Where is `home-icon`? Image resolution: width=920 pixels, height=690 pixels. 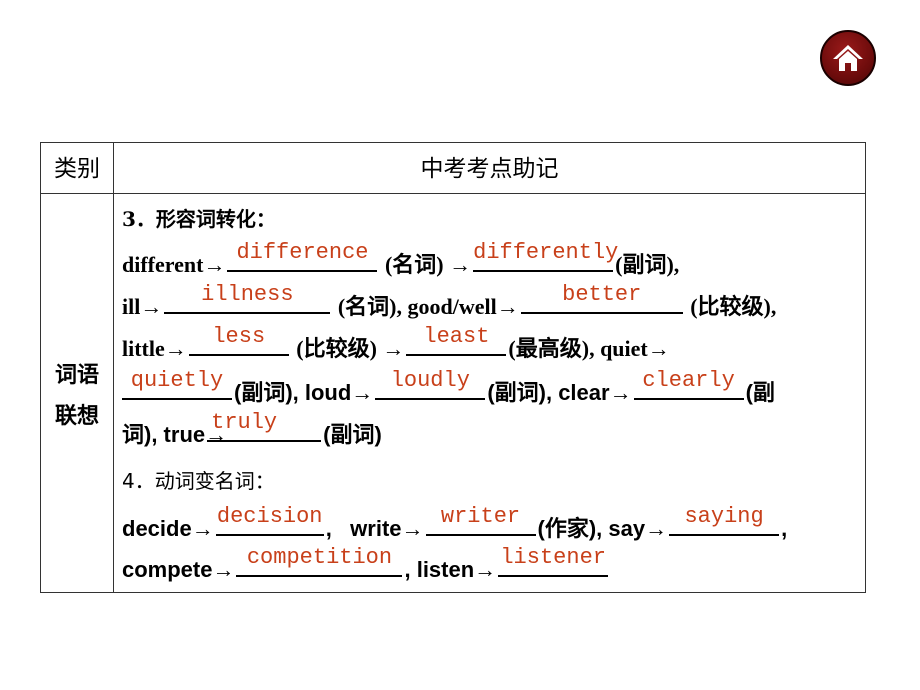 home-icon is located at coordinates (848, 58).